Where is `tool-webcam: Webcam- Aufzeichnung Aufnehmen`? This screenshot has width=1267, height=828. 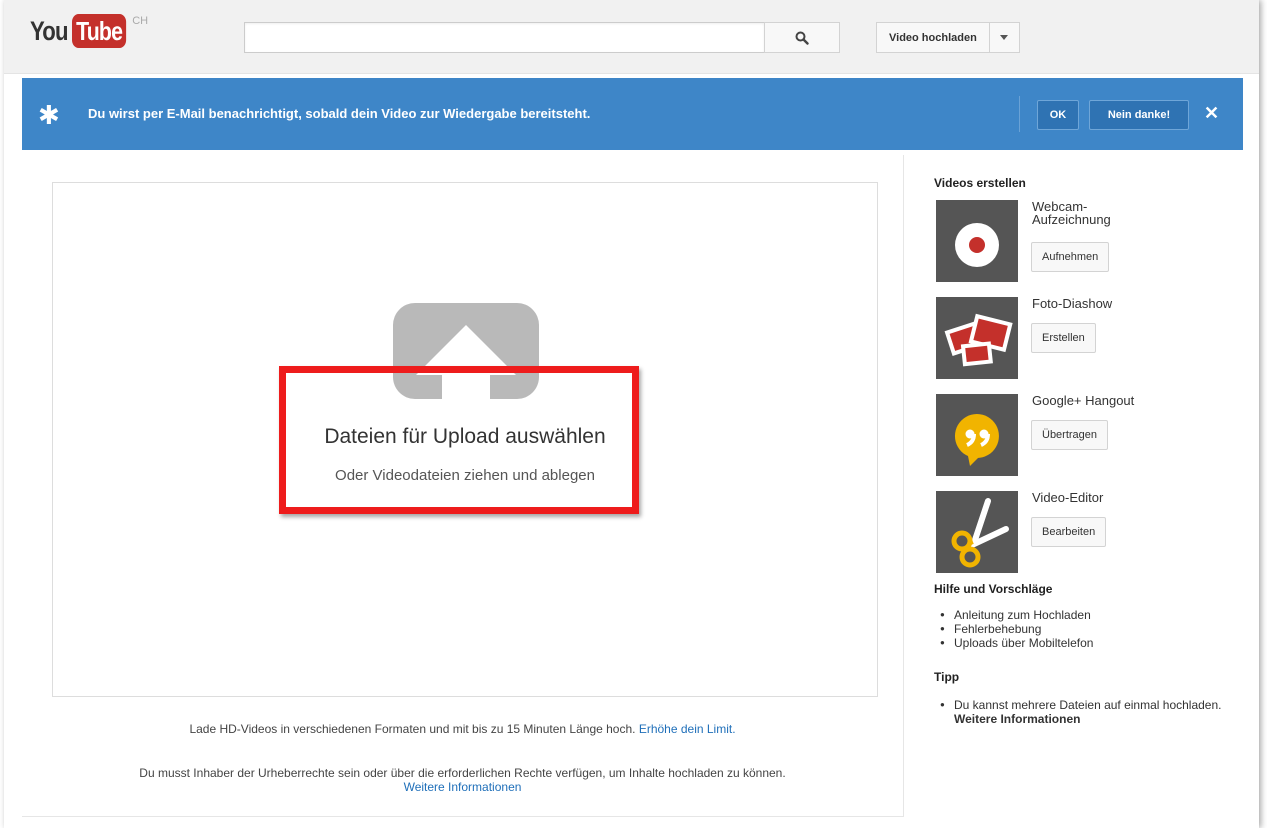 tool-webcam: Webcam- Aufzeichnung Aufnehmen is located at coordinates (1089, 241).